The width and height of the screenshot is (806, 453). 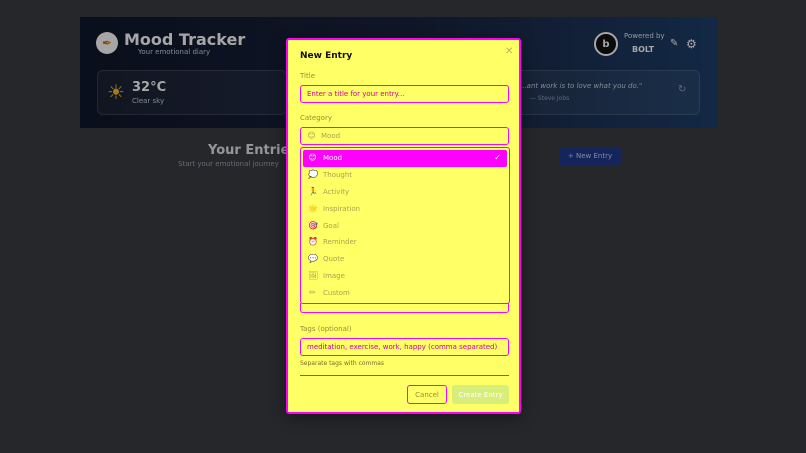 What do you see at coordinates (313, 242) in the screenshot?
I see `alarm-clock-icon: ⏰` at bounding box center [313, 242].